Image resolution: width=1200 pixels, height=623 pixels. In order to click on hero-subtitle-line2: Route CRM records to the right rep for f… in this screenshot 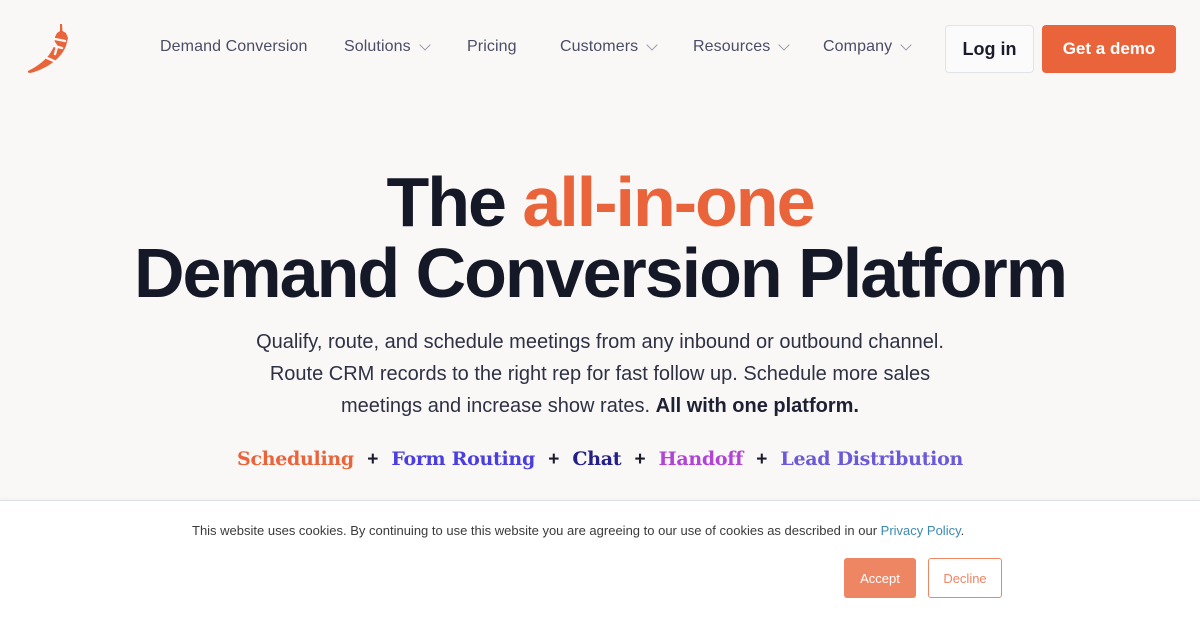, I will do `click(600, 374)`.